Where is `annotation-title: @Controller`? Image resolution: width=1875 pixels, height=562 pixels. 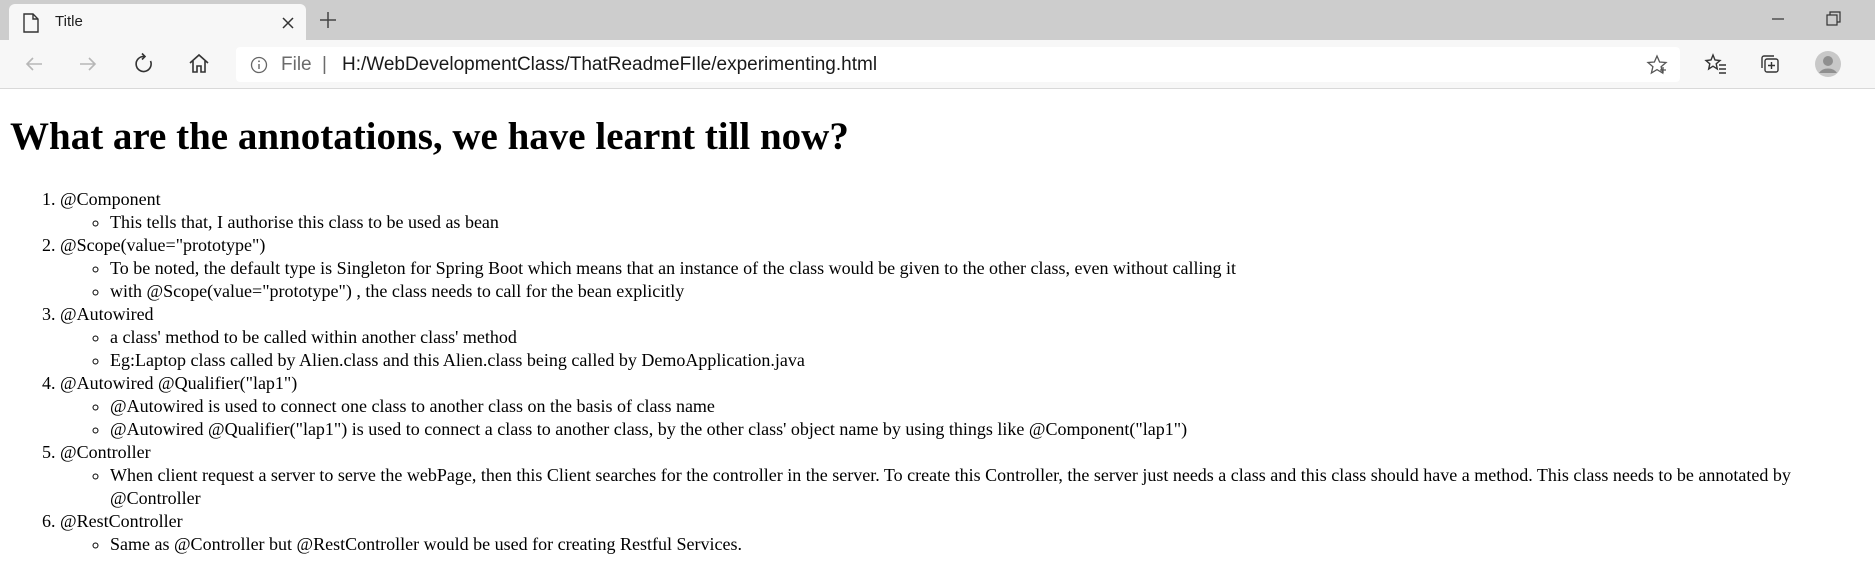
annotation-title: @Controller is located at coordinates (105, 452).